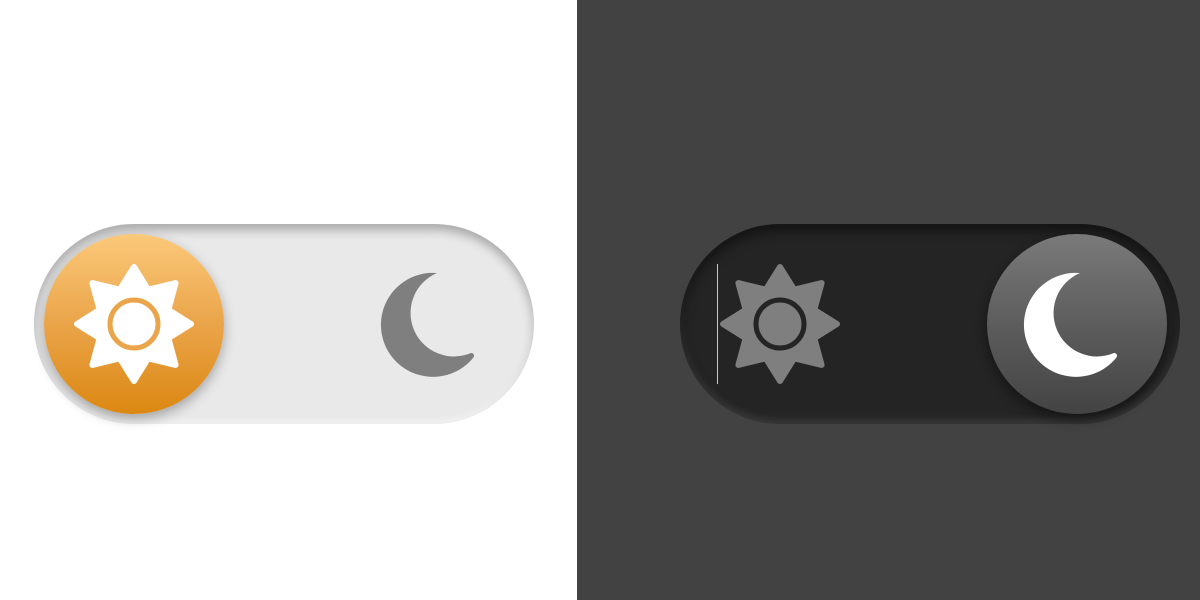  Describe the element at coordinates (717, 324) in the screenshot. I see `text-cursor` at that location.